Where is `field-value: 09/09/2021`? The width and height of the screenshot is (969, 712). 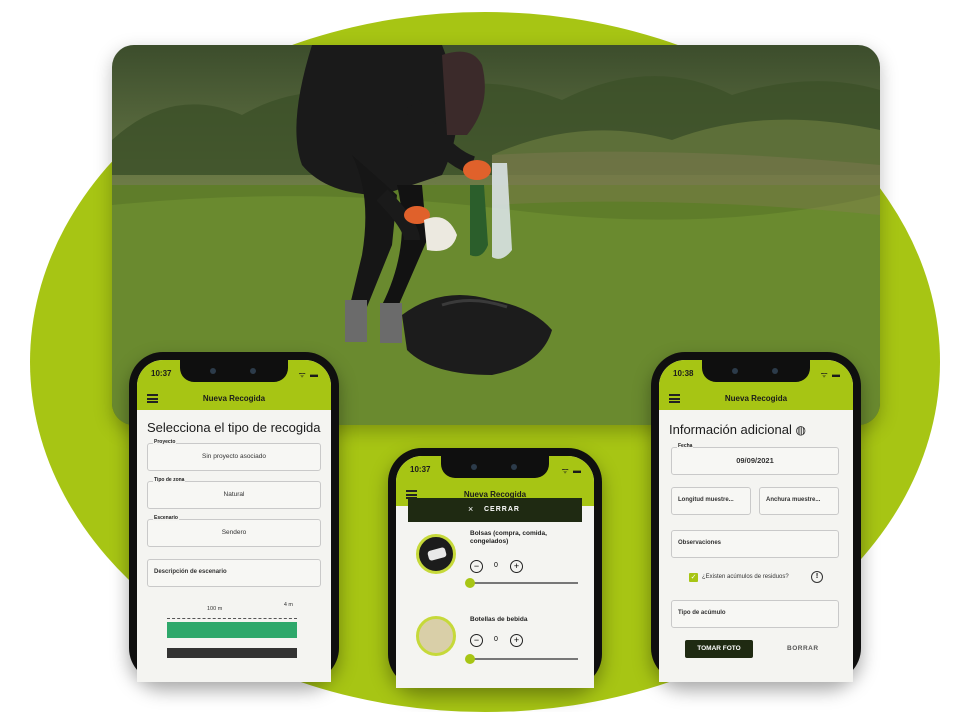 field-value: 09/09/2021 is located at coordinates (755, 460).